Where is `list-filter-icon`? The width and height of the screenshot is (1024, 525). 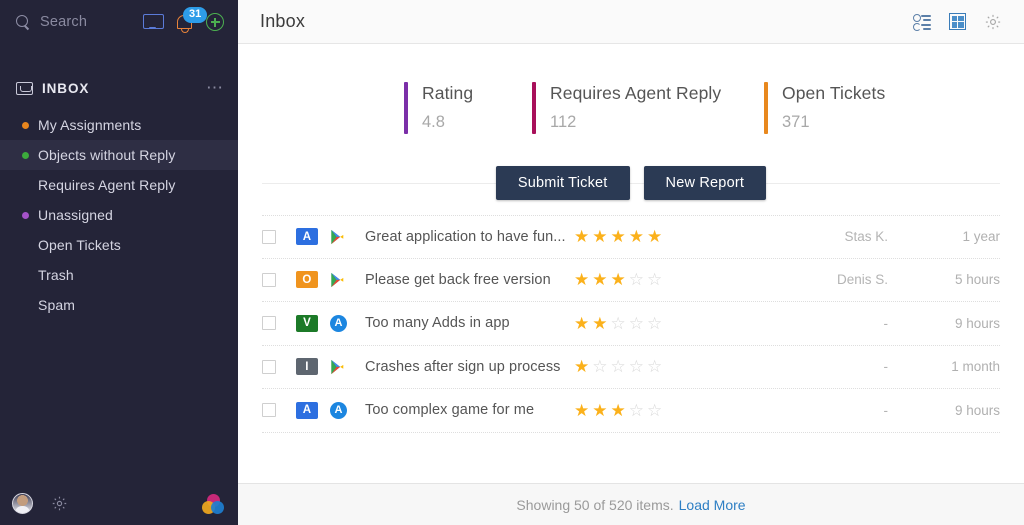 list-filter-icon is located at coordinates (922, 22).